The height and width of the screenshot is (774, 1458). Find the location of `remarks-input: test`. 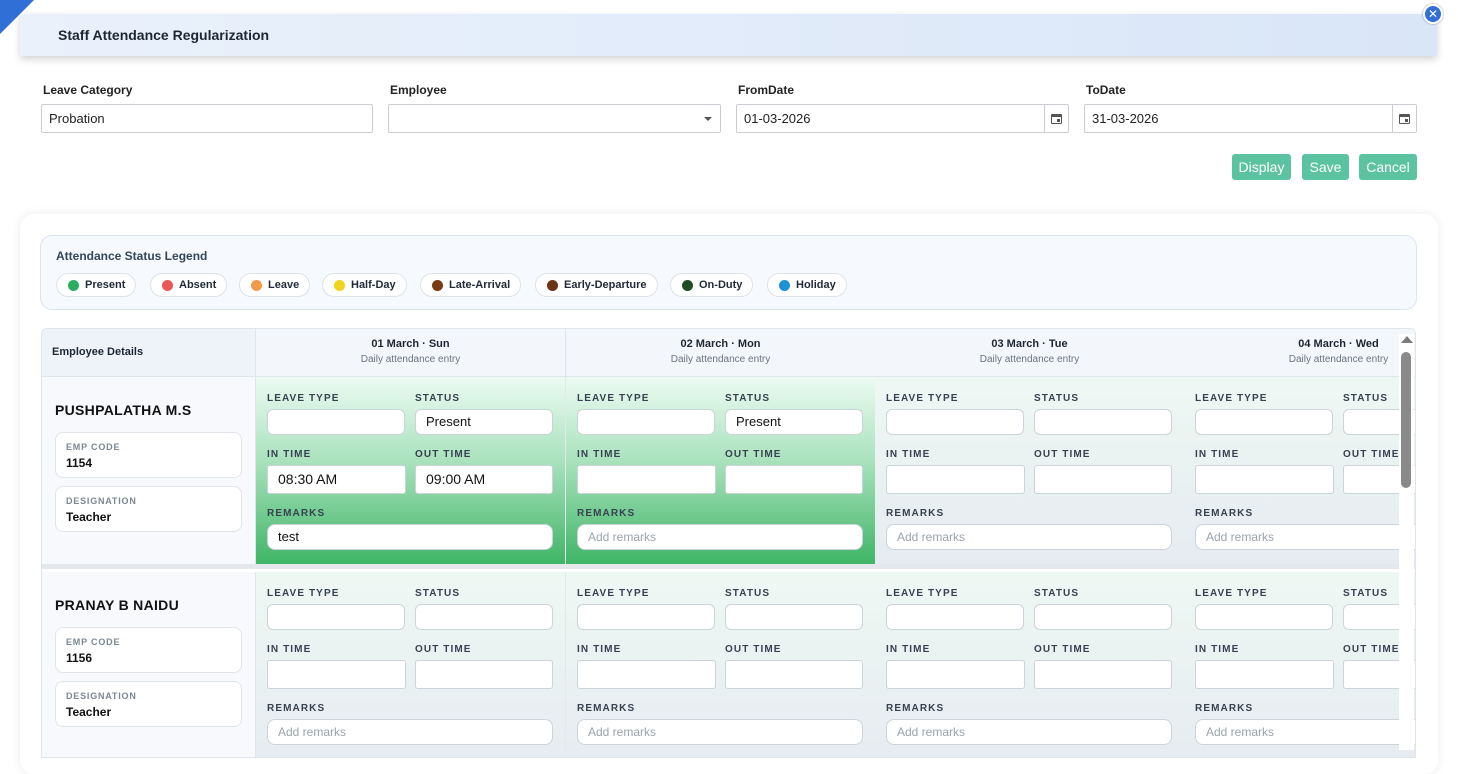

remarks-input: test is located at coordinates (410, 537).